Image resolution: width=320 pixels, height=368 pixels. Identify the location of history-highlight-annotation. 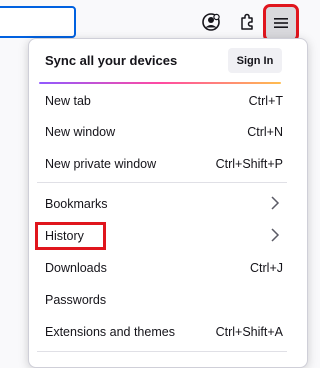
(70, 236).